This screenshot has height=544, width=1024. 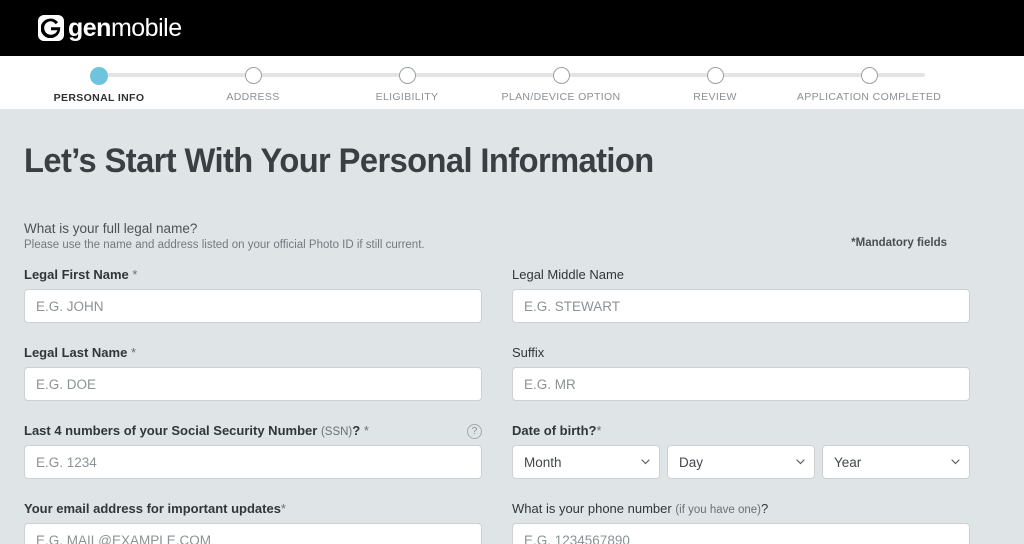 What do you see at coordinates (253, 533) in the screenshot?
I see `email-input` at bounding box center [253, 533].